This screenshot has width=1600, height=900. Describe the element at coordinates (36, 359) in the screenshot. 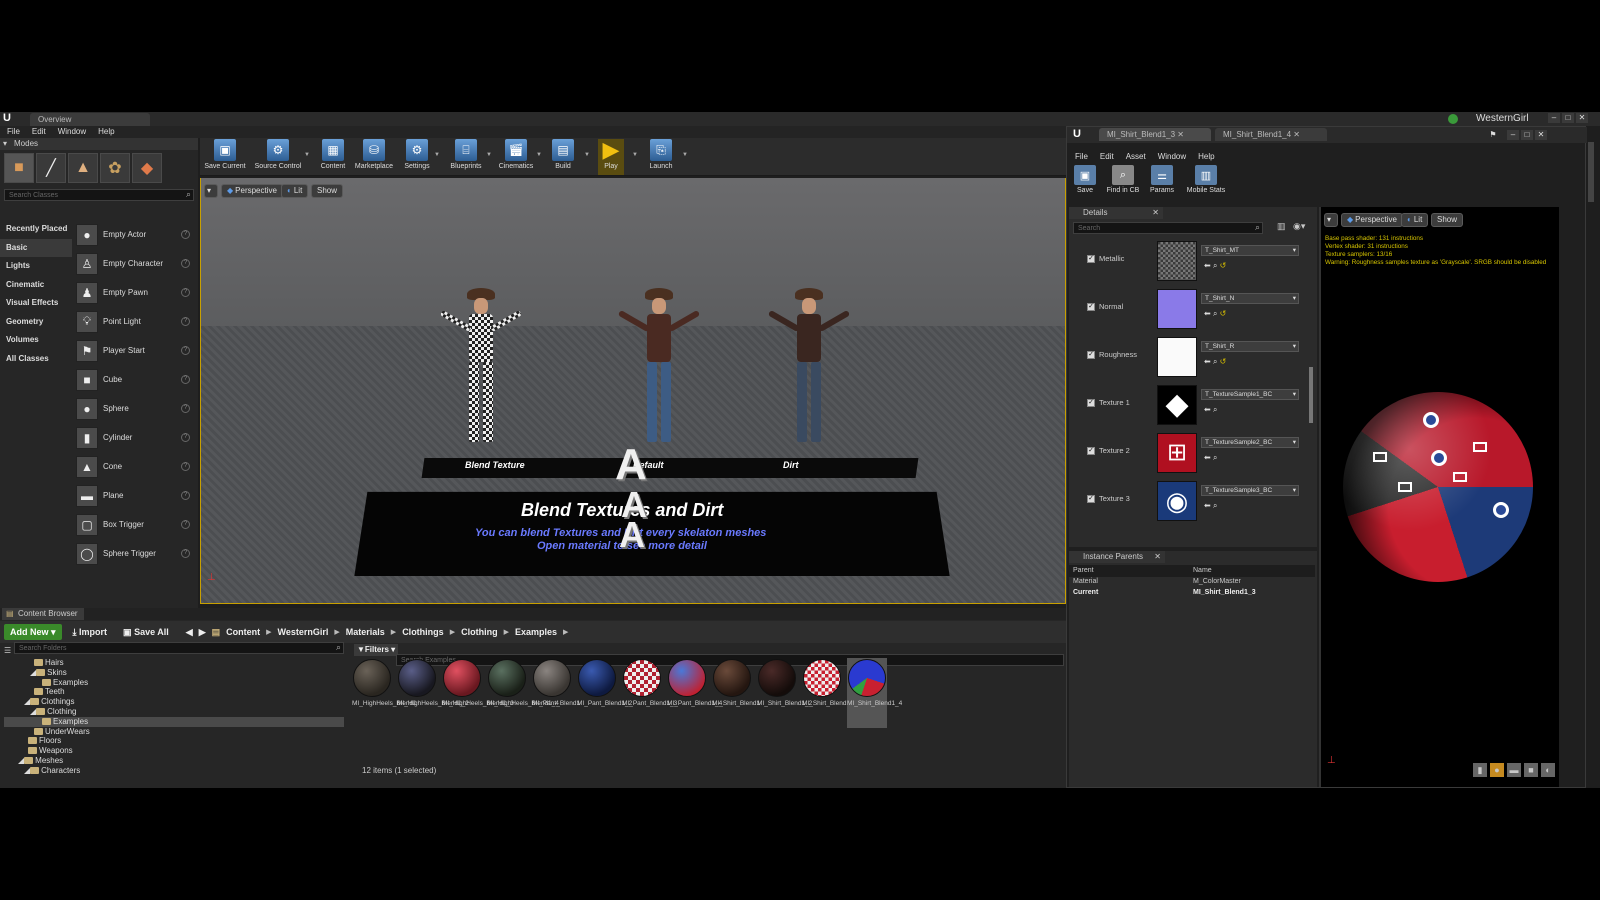

I see `category-all-classes: All Classes` at that location.